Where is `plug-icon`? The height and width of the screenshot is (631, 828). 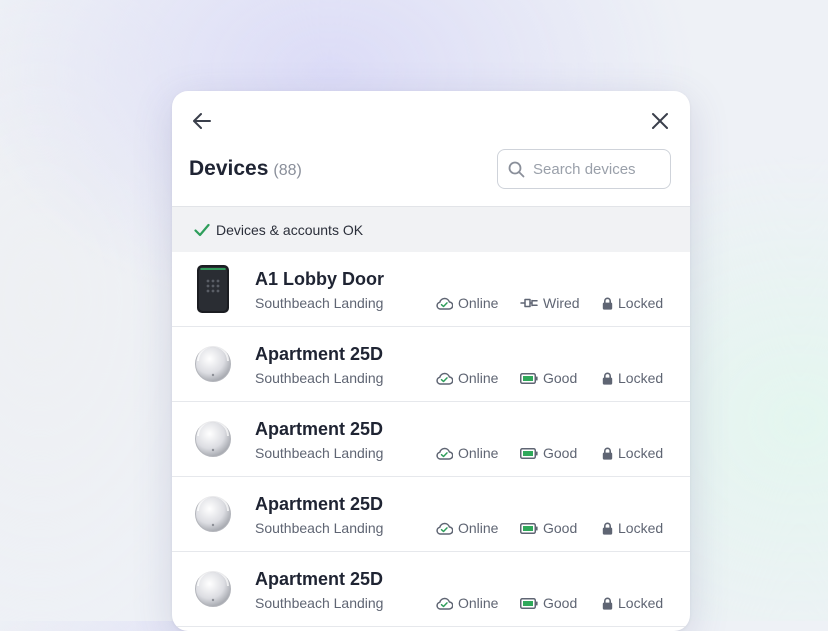 plug-icon is located at coordinates (529, 303).